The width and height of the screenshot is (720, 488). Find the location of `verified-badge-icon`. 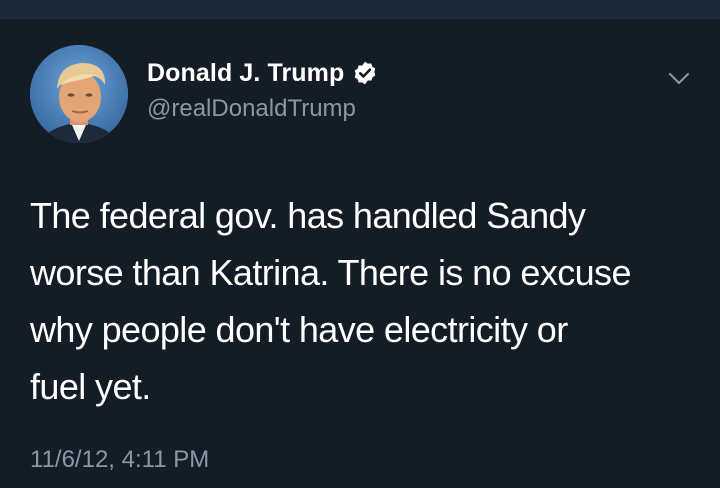

verified-badge-icon is located at coordinates (365, 73).